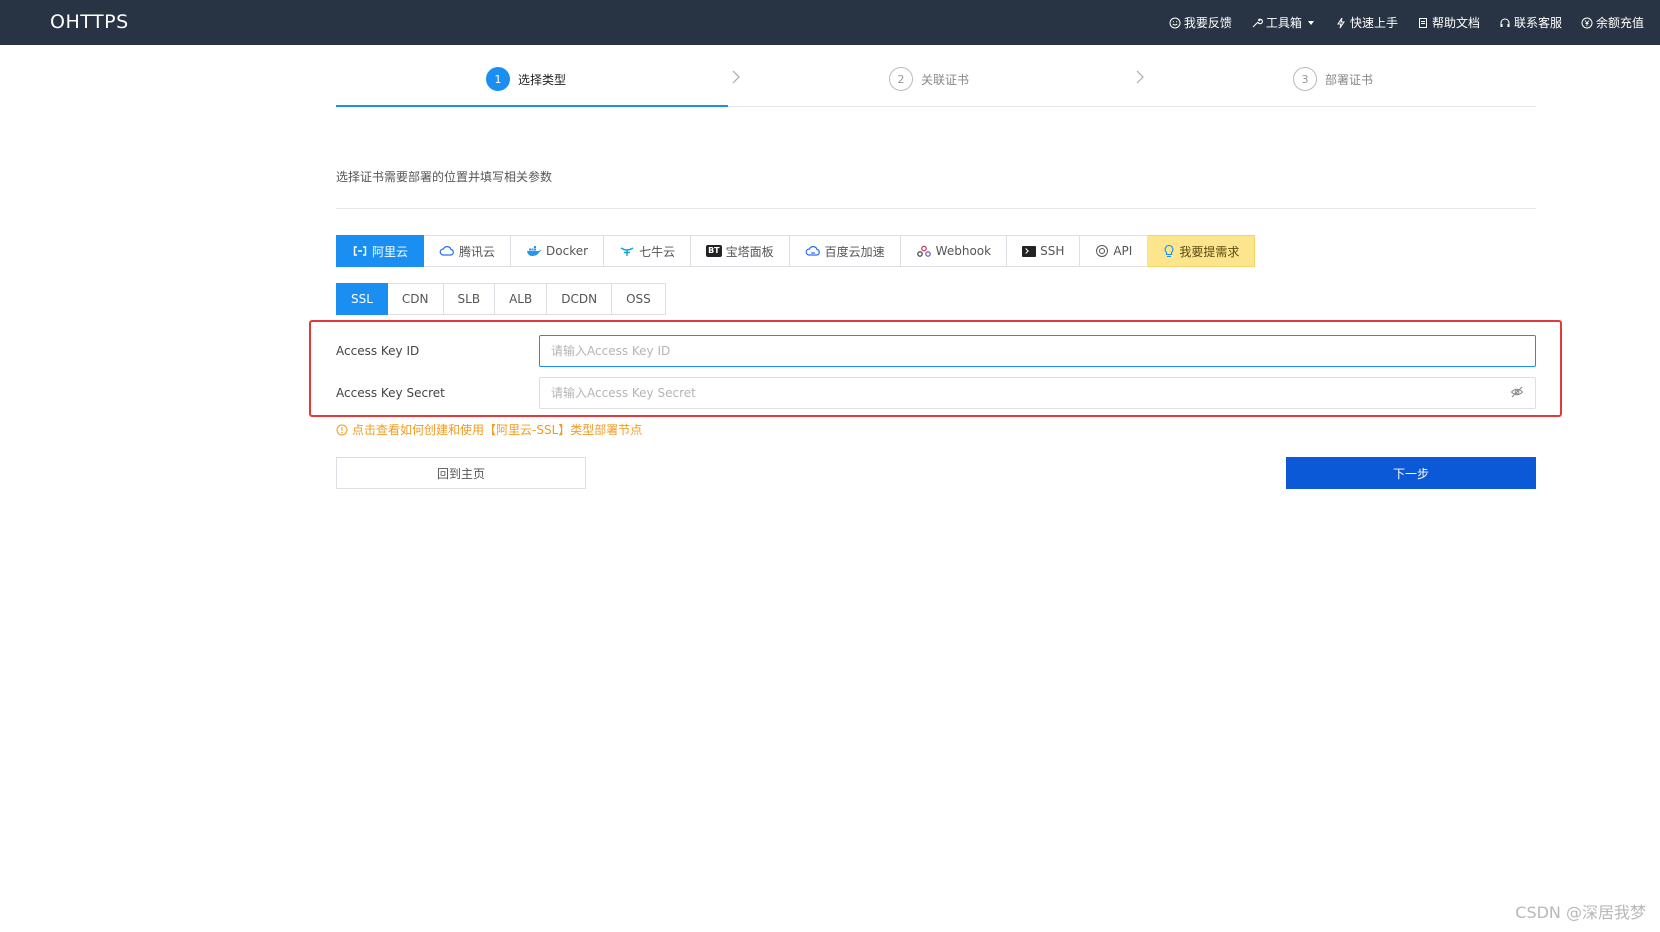  What do you see at coordinates (534, 251) in the screenshot?
I see `docker-icon` at bounding box center [534, 251].